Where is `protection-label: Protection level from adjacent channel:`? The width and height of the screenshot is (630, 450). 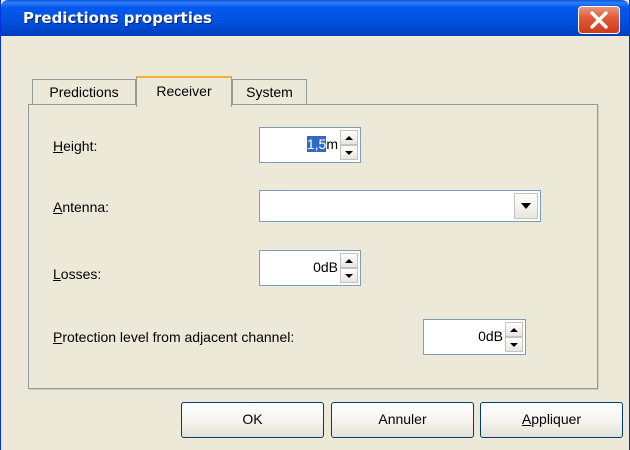
protection-label: Protection level from adjacent channel: is located at coordinates (173, 337).